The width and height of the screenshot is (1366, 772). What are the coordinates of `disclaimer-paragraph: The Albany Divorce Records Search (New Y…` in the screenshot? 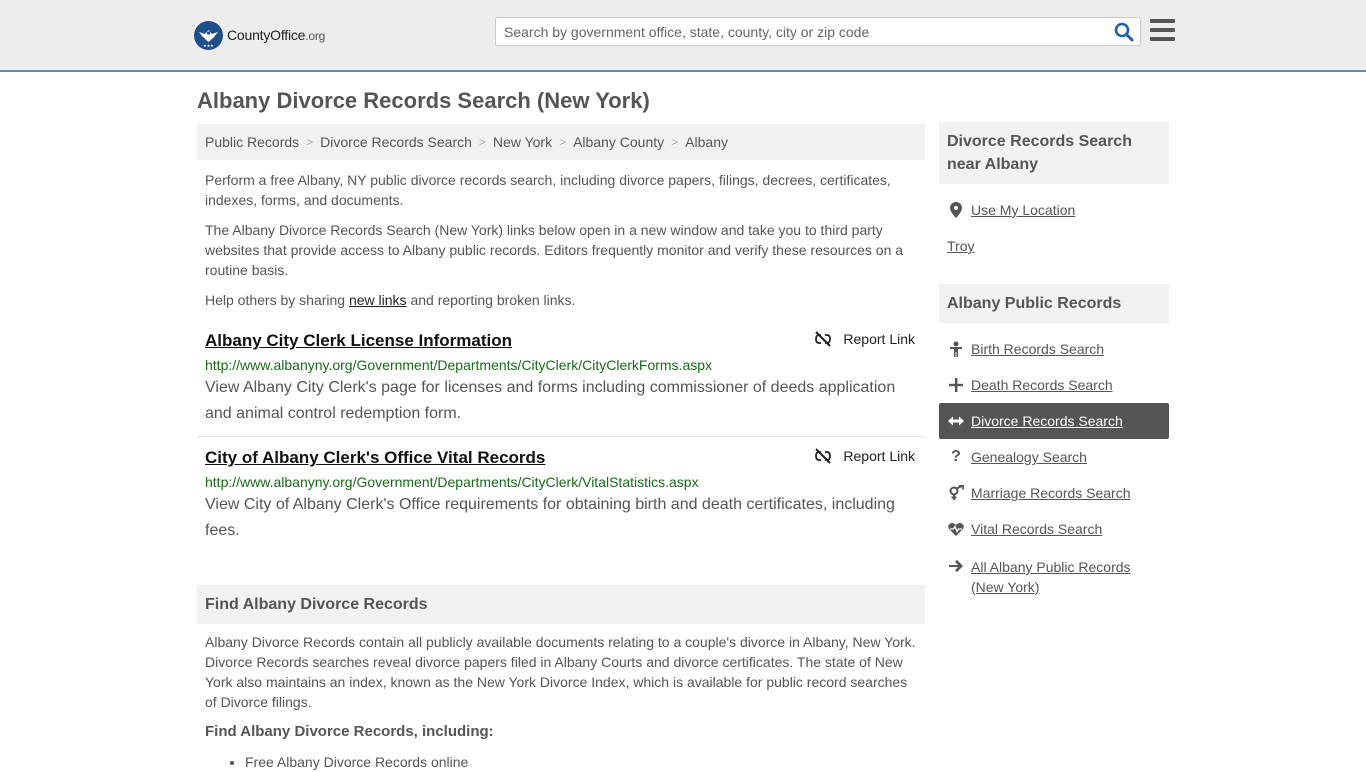 It's located at (554, 250).